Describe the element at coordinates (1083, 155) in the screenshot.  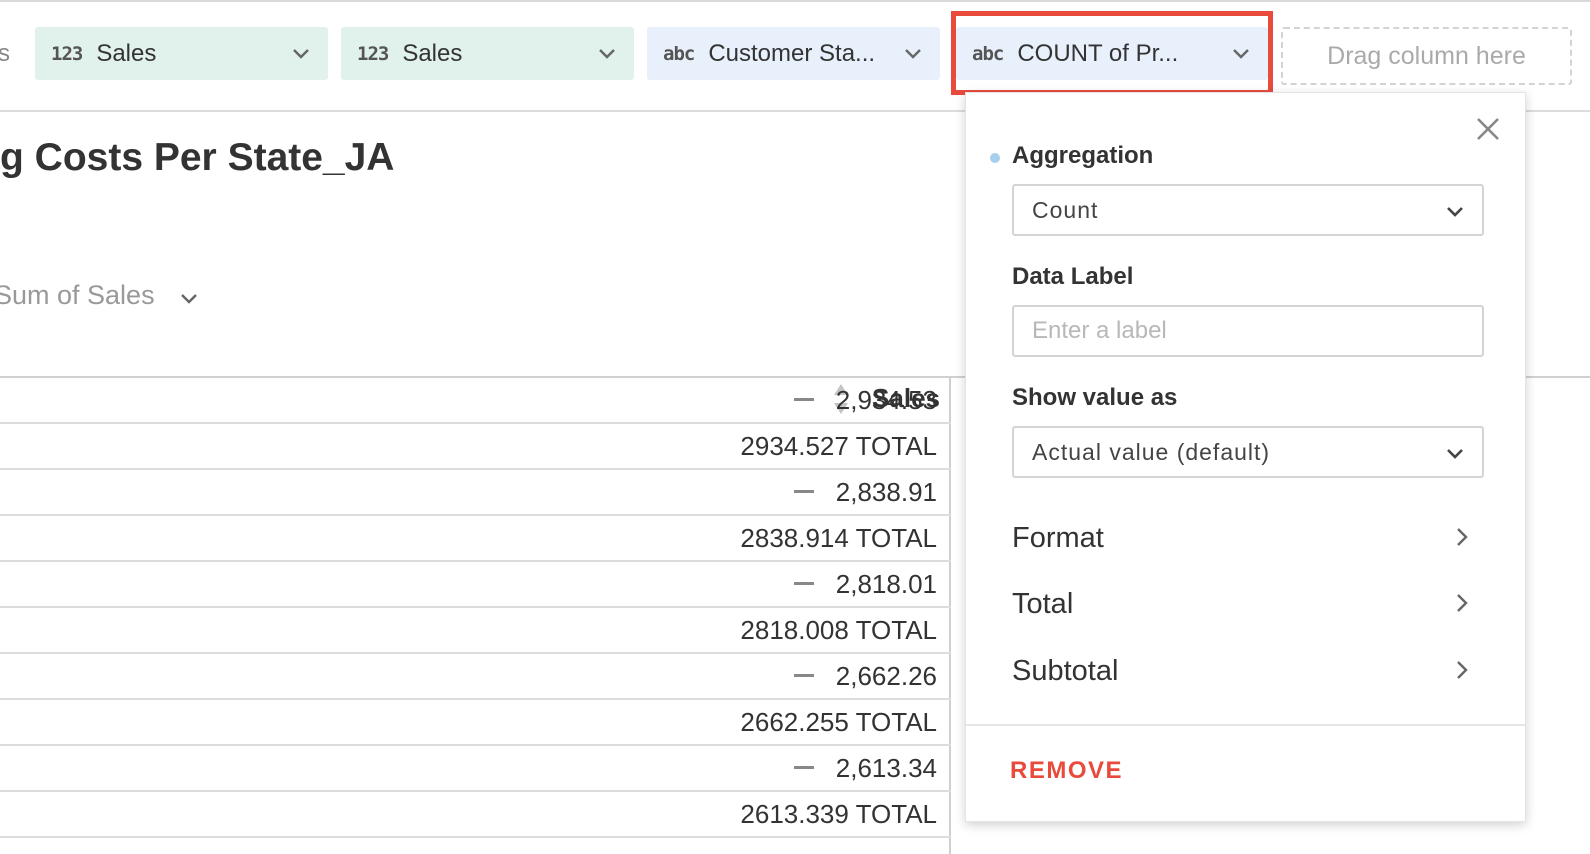
I see `aggregation-label: Aggregation` at that location.